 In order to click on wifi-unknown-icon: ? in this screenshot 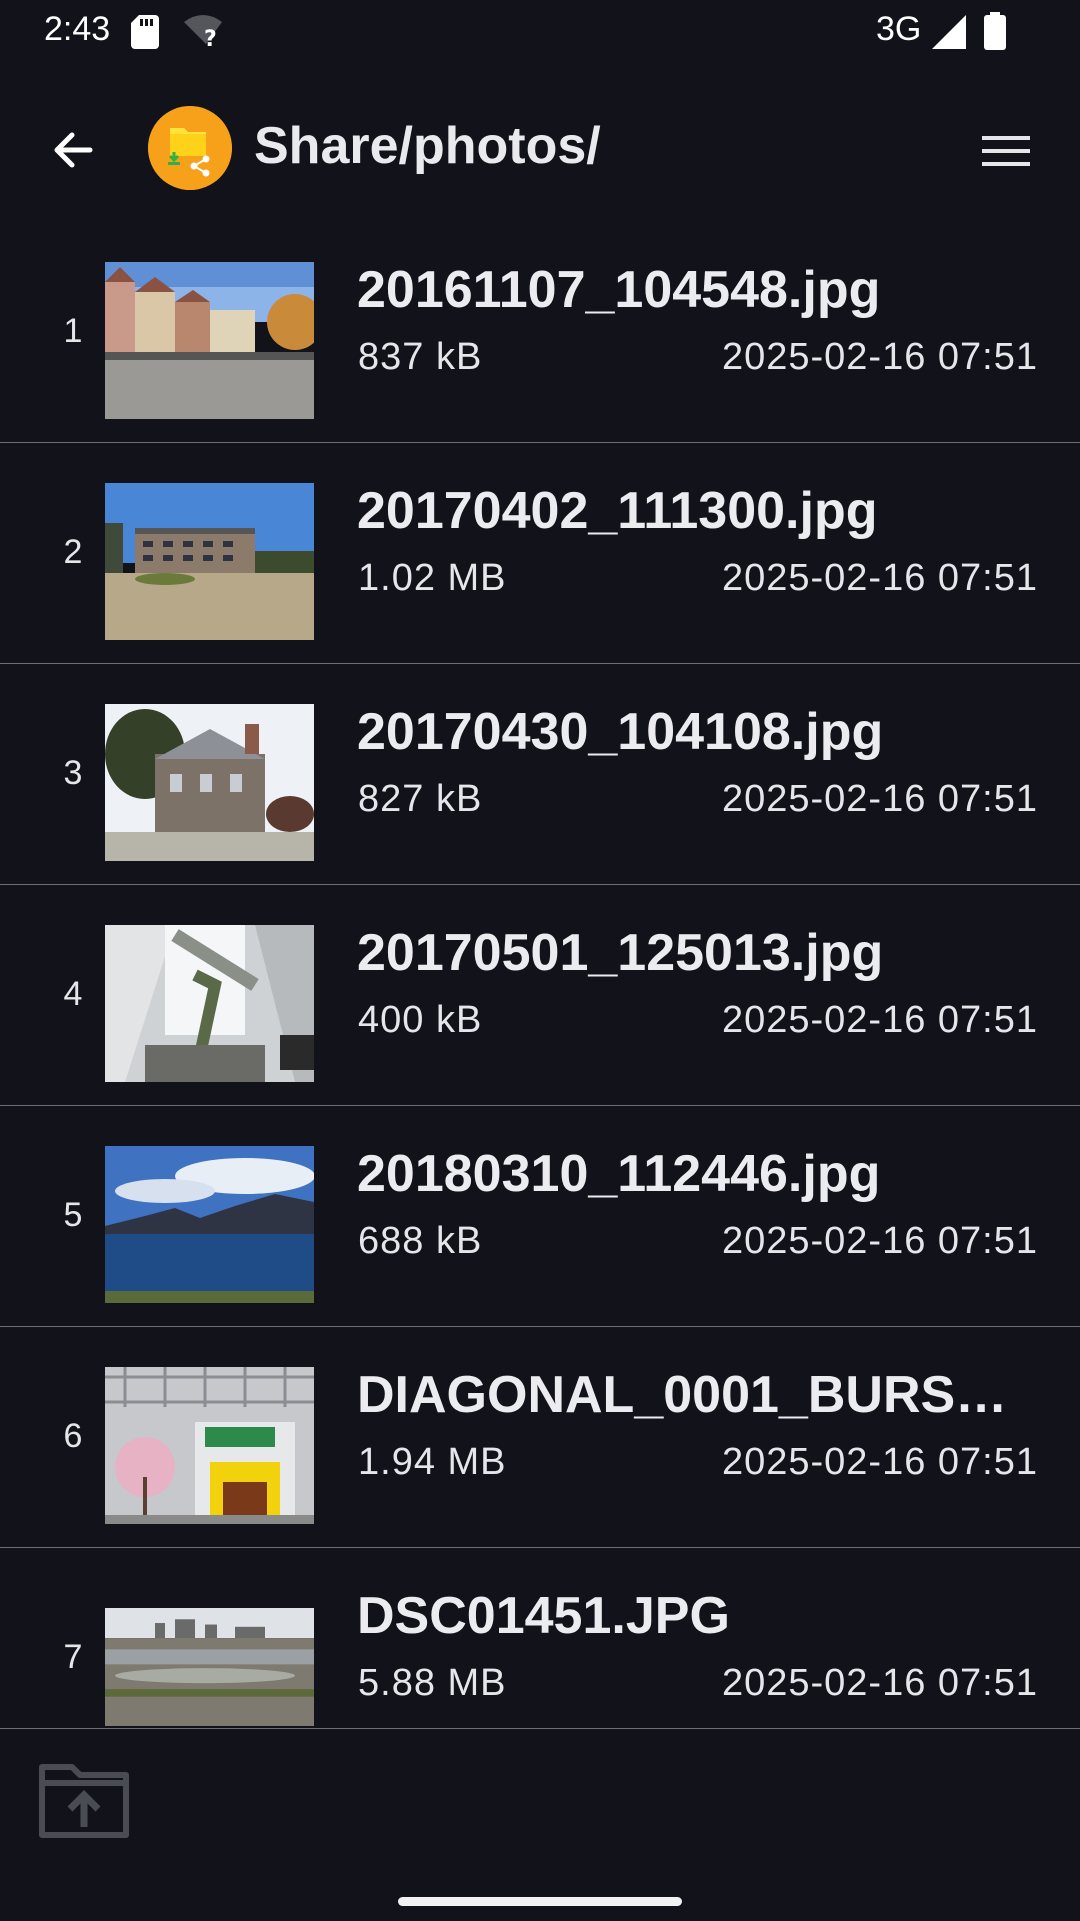, I will do `click(203, 31)`.